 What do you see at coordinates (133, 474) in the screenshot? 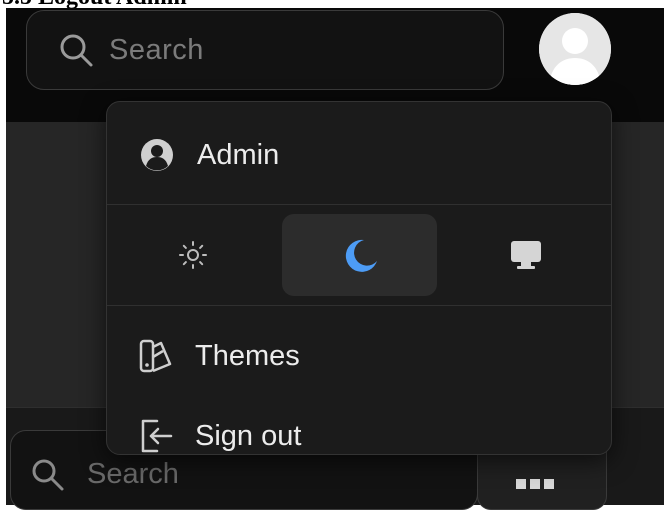
I see `content-search-placeholder: Search` at bounding box center [133, 474].